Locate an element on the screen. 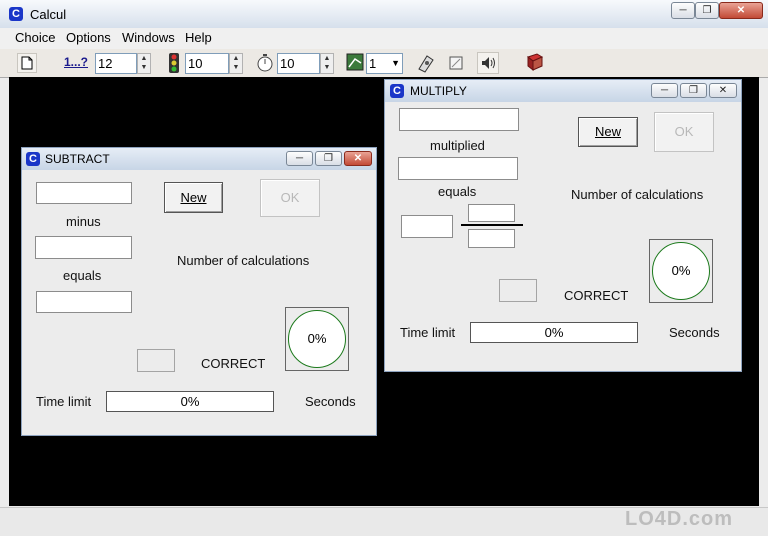 The image size is (768, 536). subtract-titlebar: C SUBTRACT ─ ❐ ✕ is located at coordinates (199, 159).